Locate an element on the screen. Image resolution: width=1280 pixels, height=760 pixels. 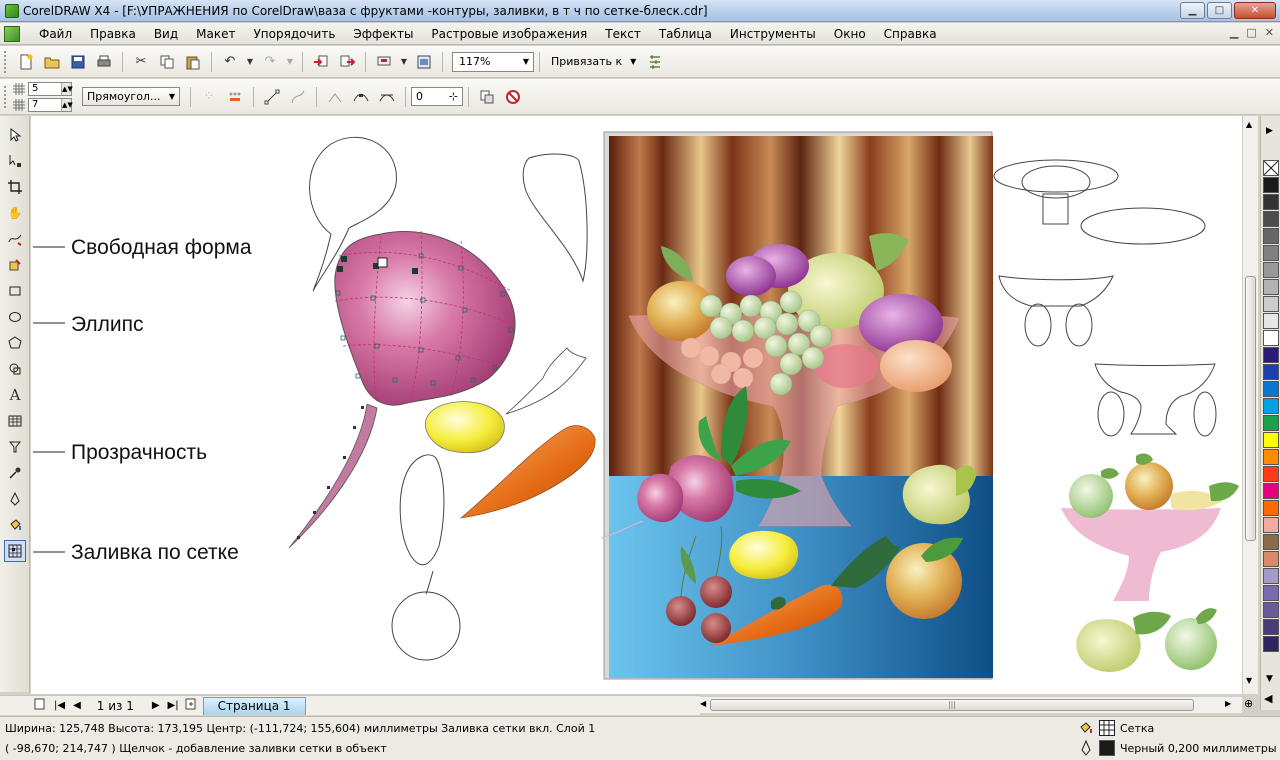
new-document-icon is located at coordinates (26, 62).